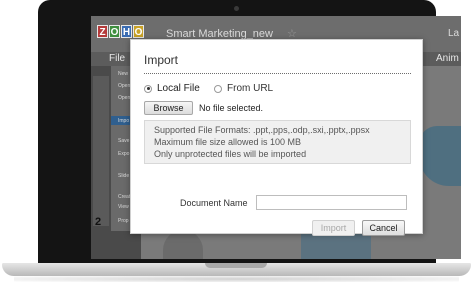 The image size is (473, 294). I want to click on file-menu-item: View, so click(123, 207).